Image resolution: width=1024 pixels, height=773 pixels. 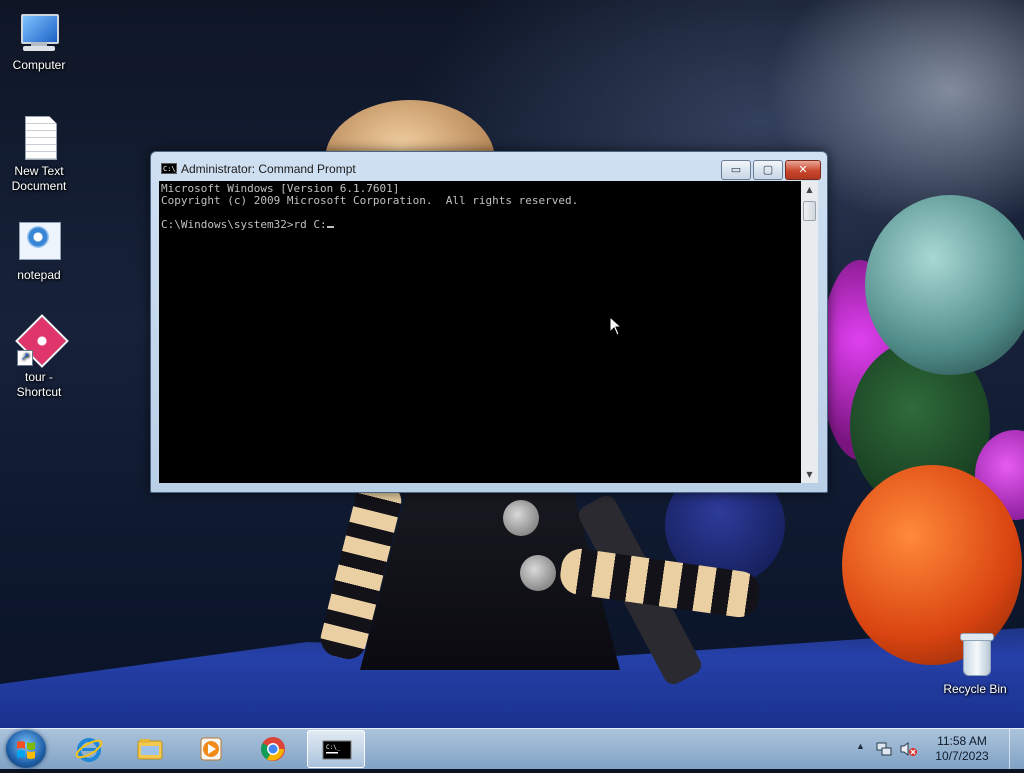 I want to click on minimize-button: ▭, so click(x=736, y=170).